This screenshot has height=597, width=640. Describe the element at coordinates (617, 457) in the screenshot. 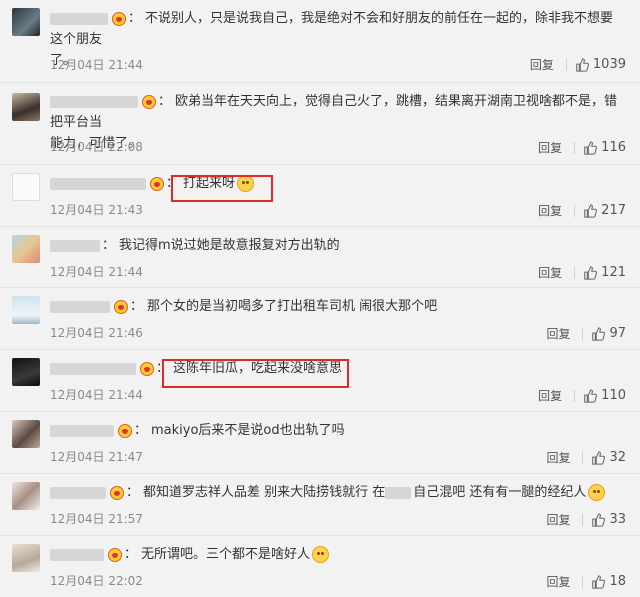

I see `like-count: 32` at that location.